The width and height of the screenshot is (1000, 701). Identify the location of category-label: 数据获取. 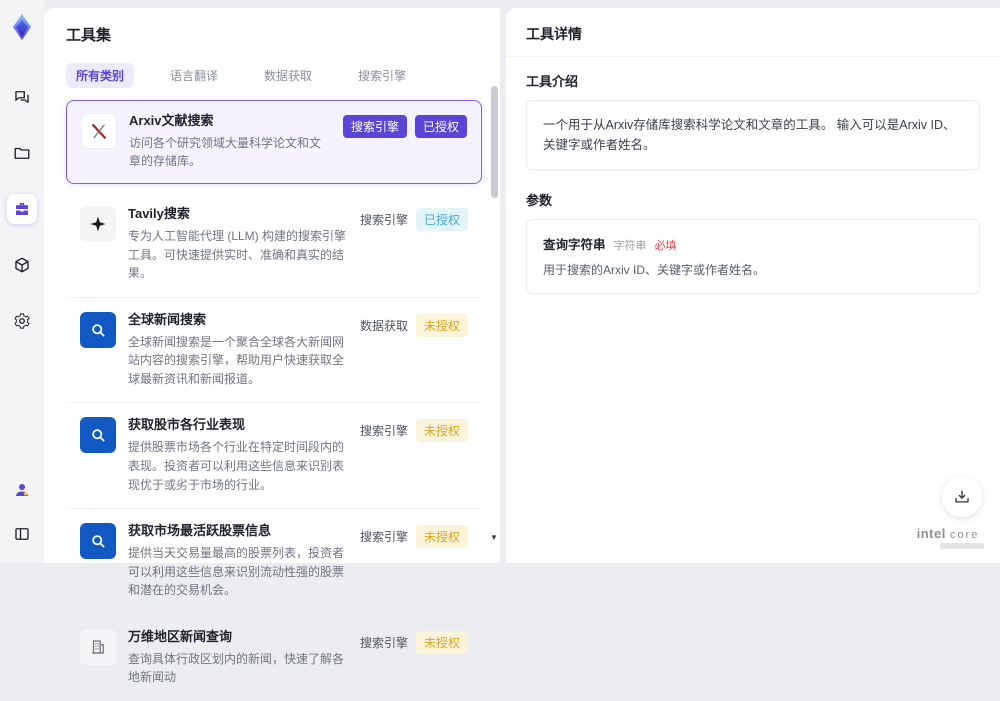
(384, 324).